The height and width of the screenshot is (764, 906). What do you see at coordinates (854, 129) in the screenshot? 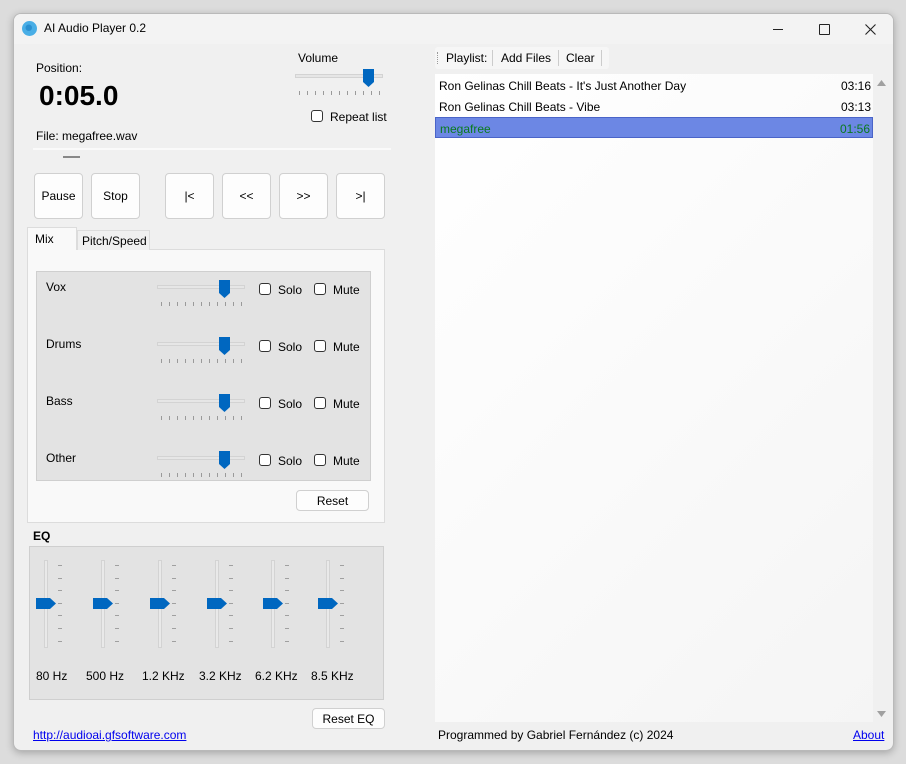
I see `playlist-item-duration: 01:56` at bounding box center [854, 129].